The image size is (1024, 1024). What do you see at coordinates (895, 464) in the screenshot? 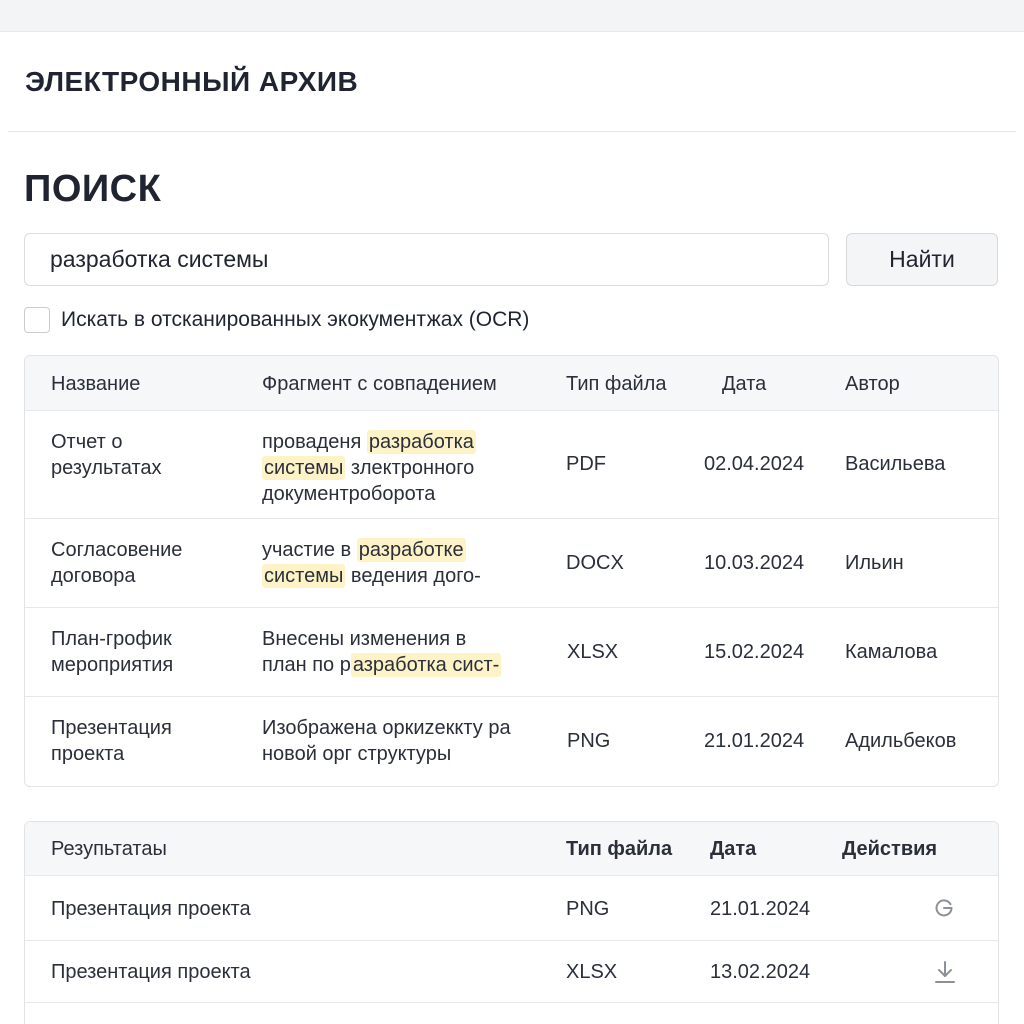
I see `author: Васильева` at bounding box center [895, 464].